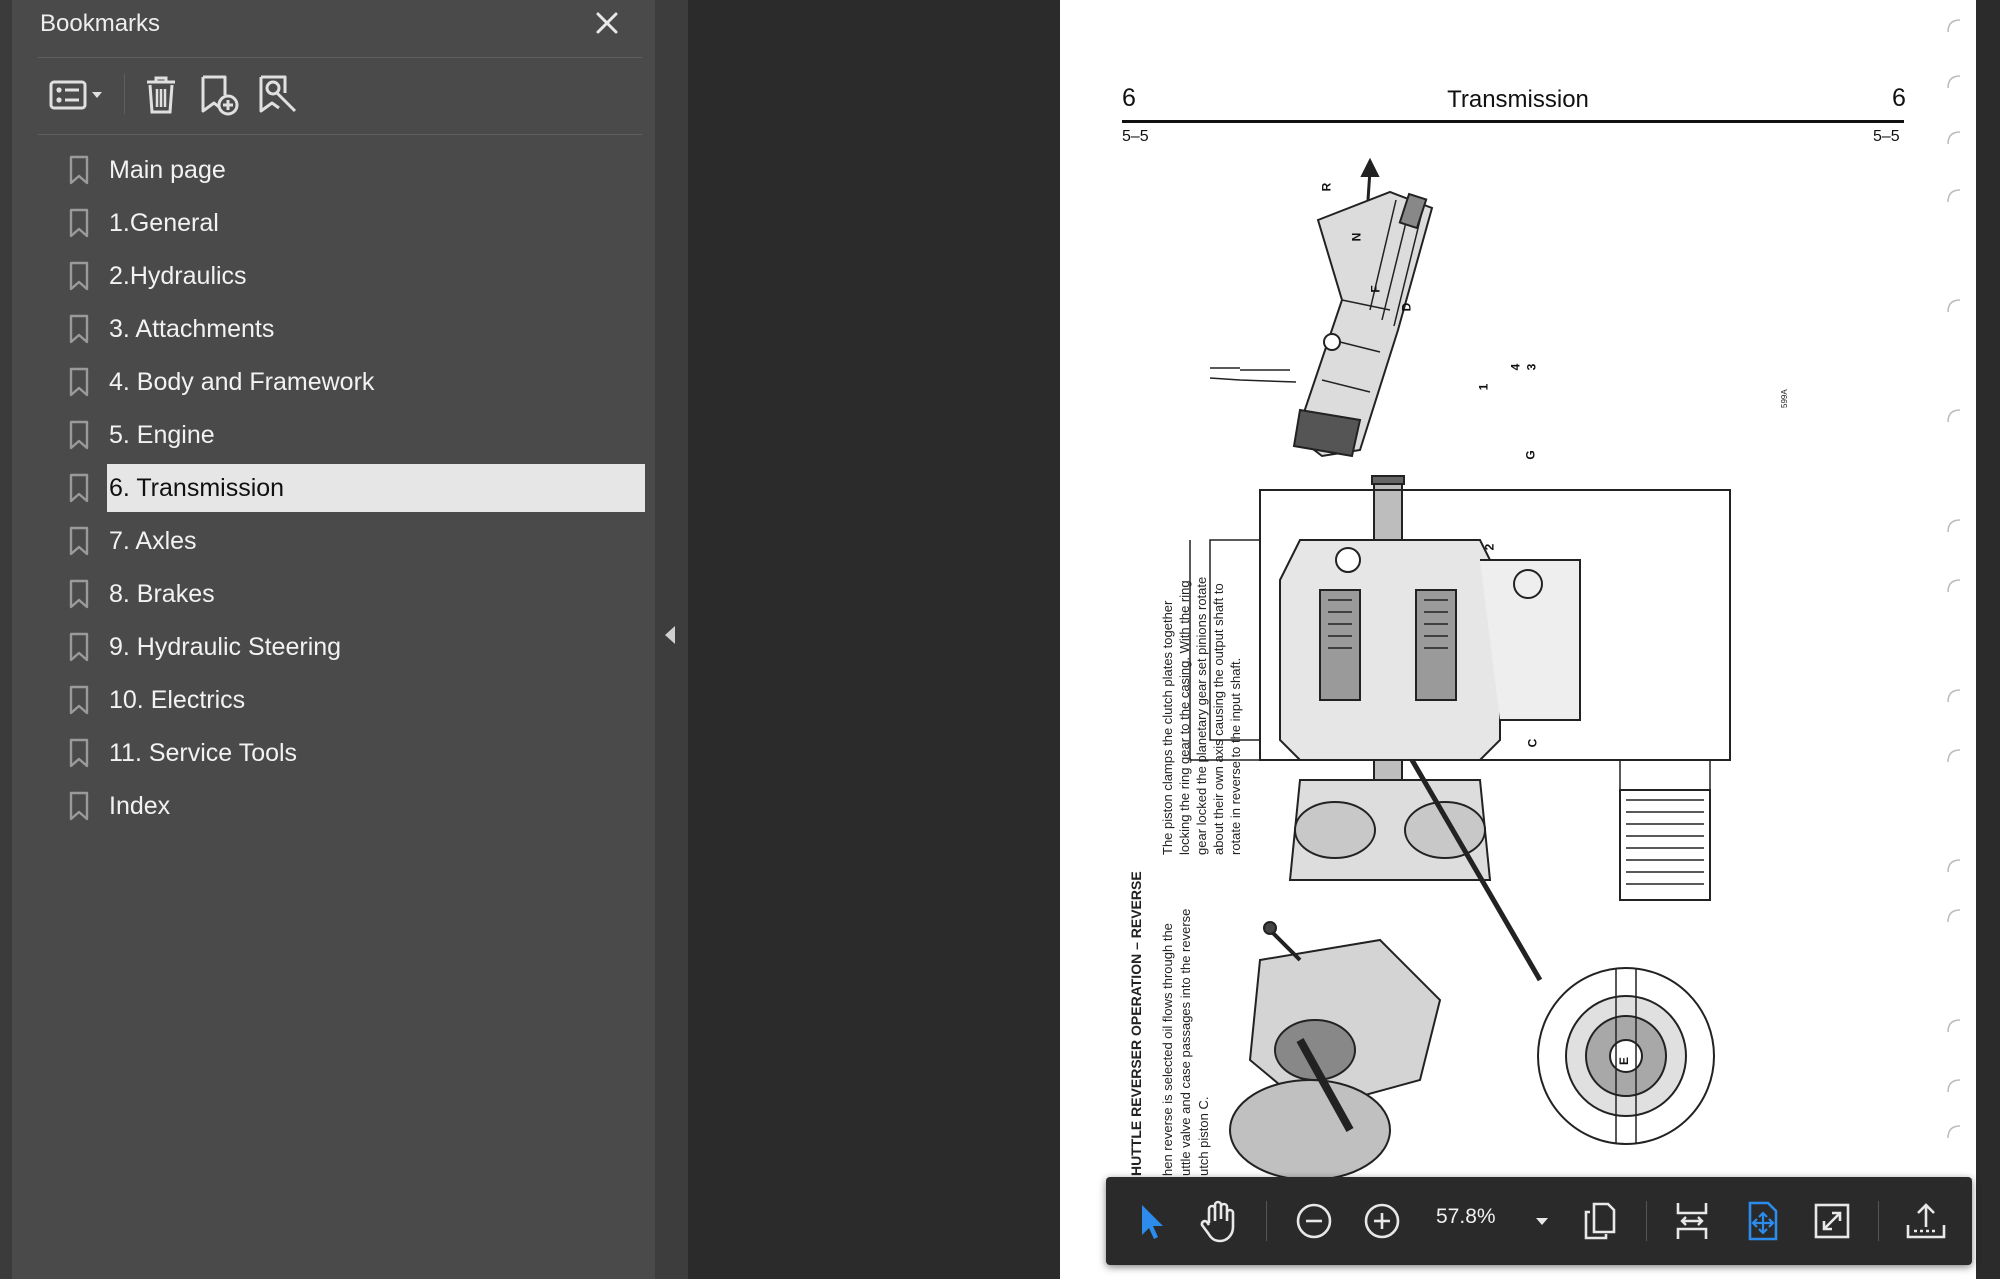 The image size is (2000, 1279). I want to click on figure-callout-label: N, so click(1356, 237).